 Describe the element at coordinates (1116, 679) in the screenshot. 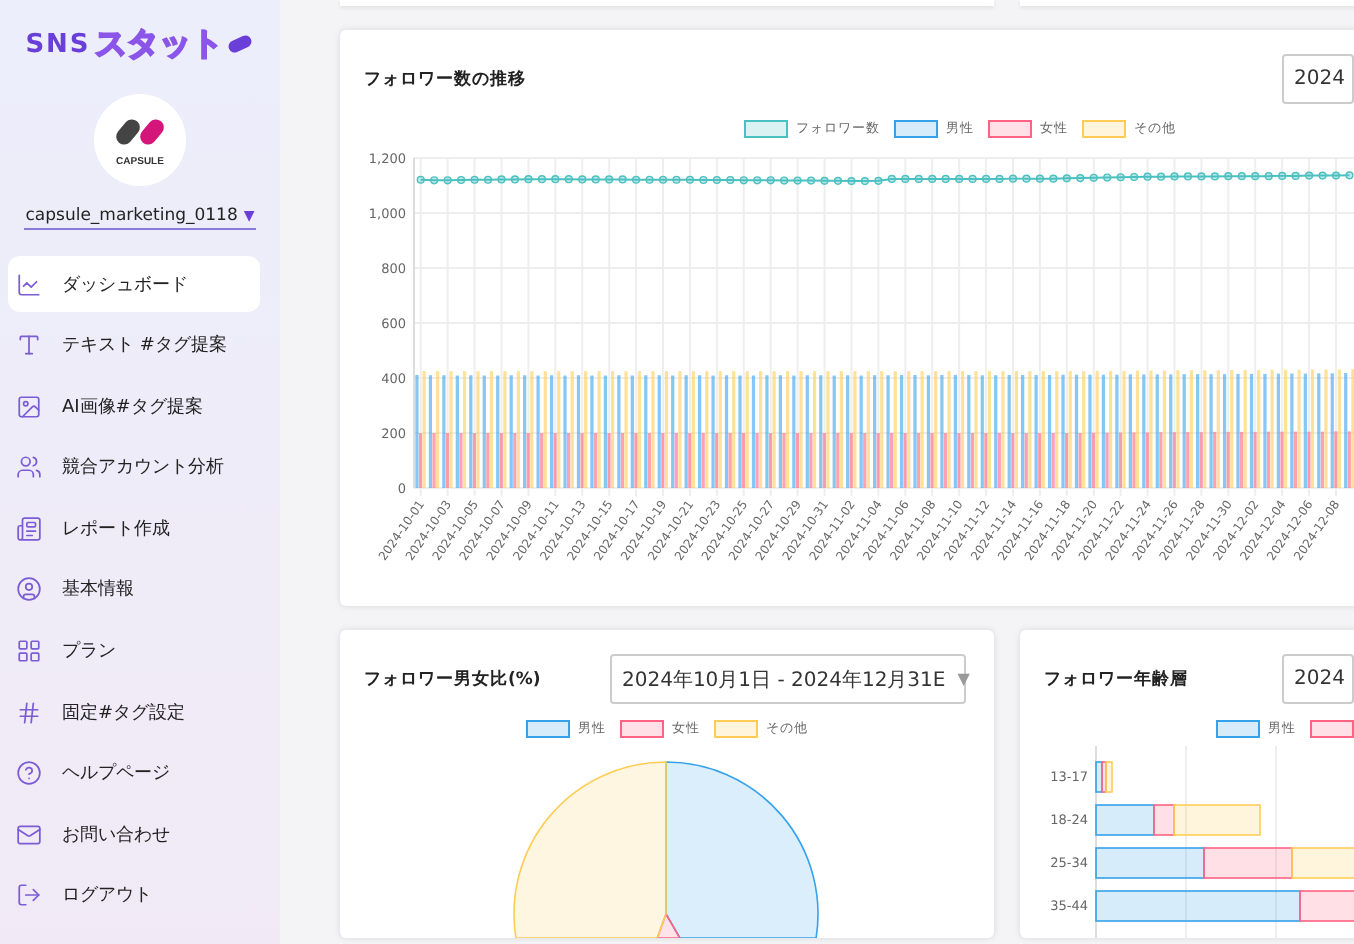

I see `card-title: フォロワー年齢層` at that location.